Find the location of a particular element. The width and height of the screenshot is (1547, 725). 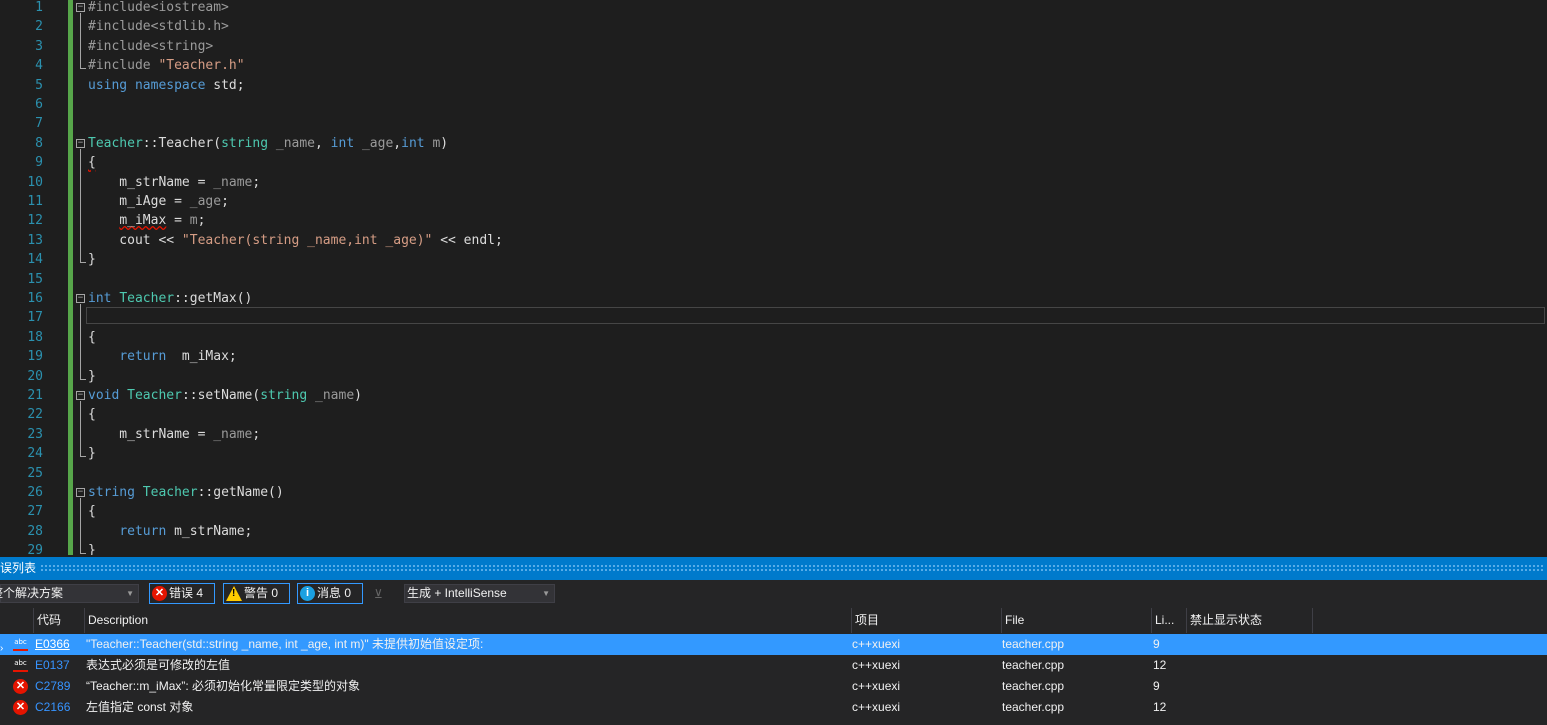

line-number: 16 is located at coordinates (35, 298).